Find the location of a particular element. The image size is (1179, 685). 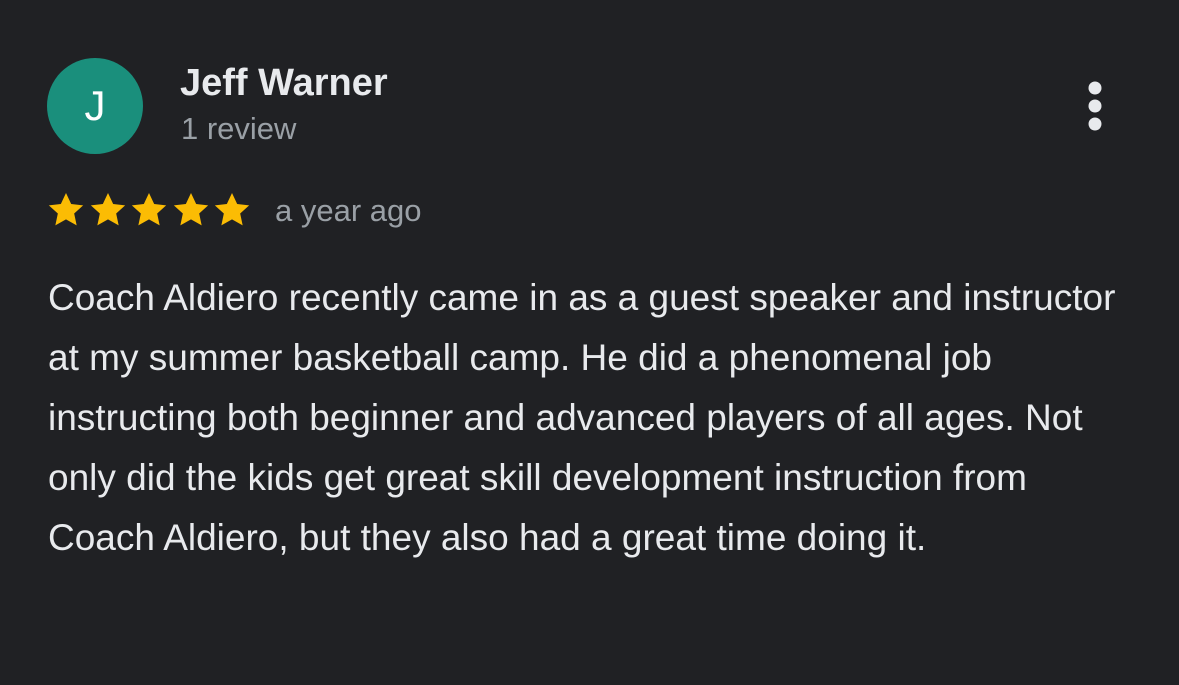

review-date: a year ago is located at coordinates (348, 210).